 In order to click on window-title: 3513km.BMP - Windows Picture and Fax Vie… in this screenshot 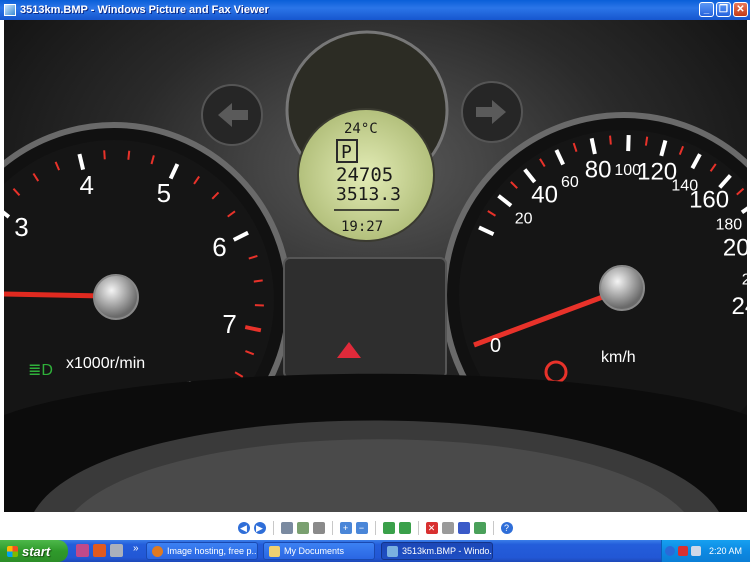, I will do `click(144, 10)`.